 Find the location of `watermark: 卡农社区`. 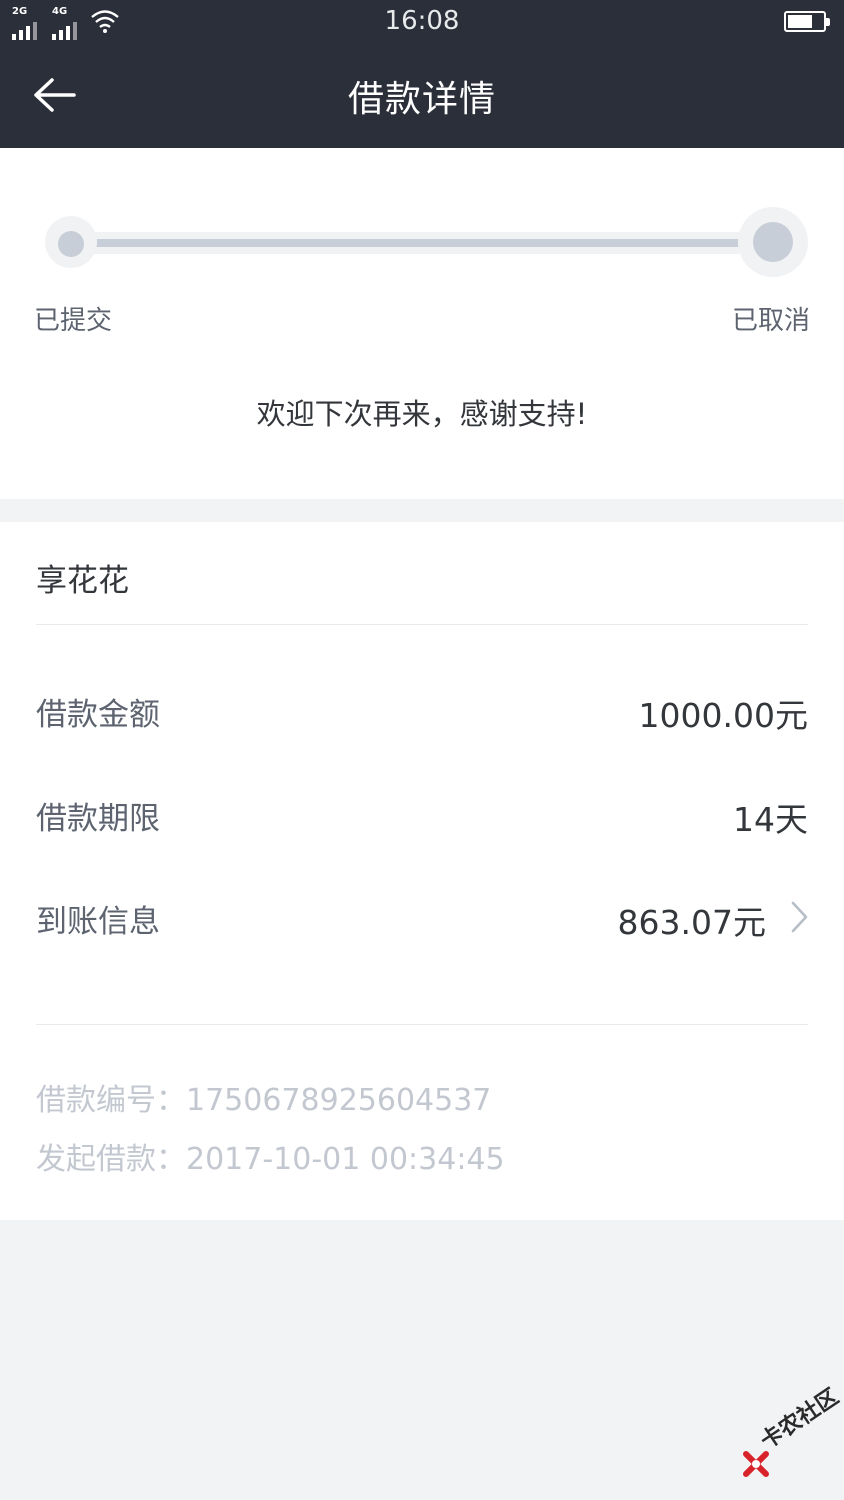

watermark: 卡农社区 is located at coordinates (792, 1432).